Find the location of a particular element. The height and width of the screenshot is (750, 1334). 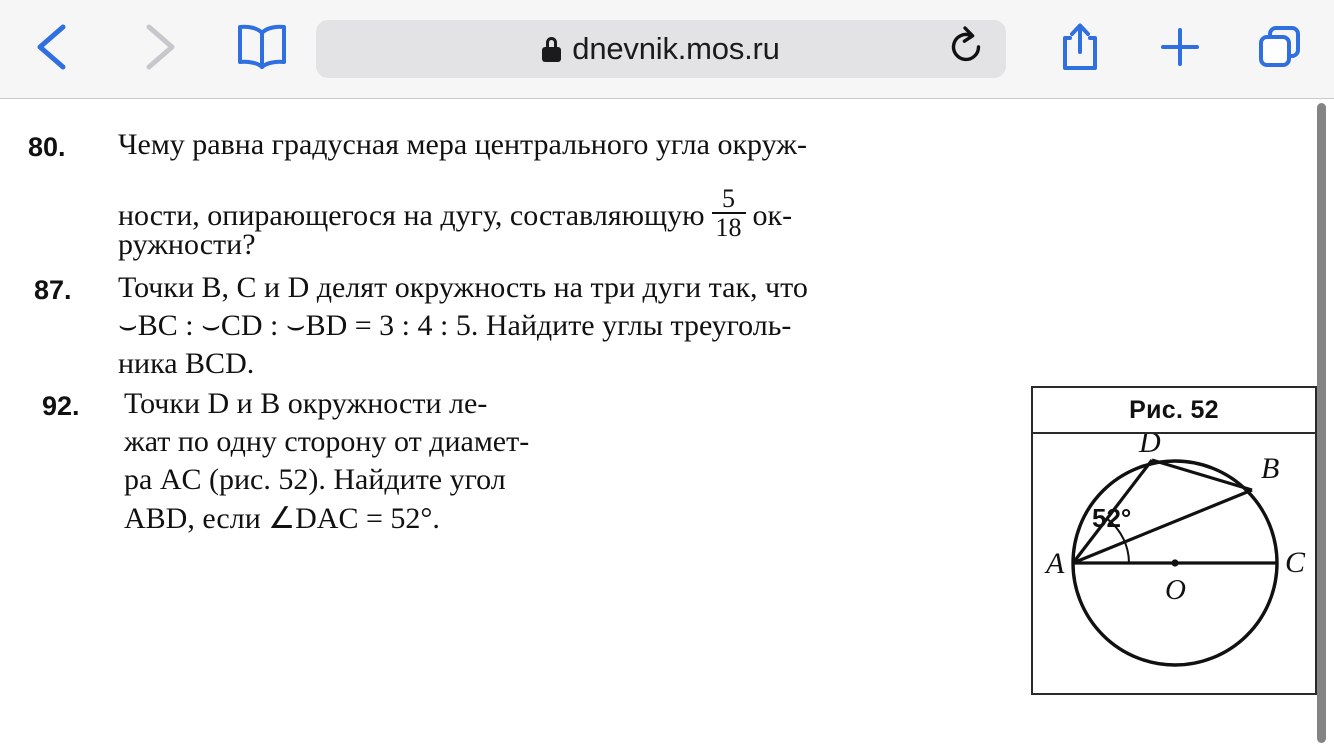

figure-52: Рис. 52 A C D B O 52° is located at coordinates (1174, 540).